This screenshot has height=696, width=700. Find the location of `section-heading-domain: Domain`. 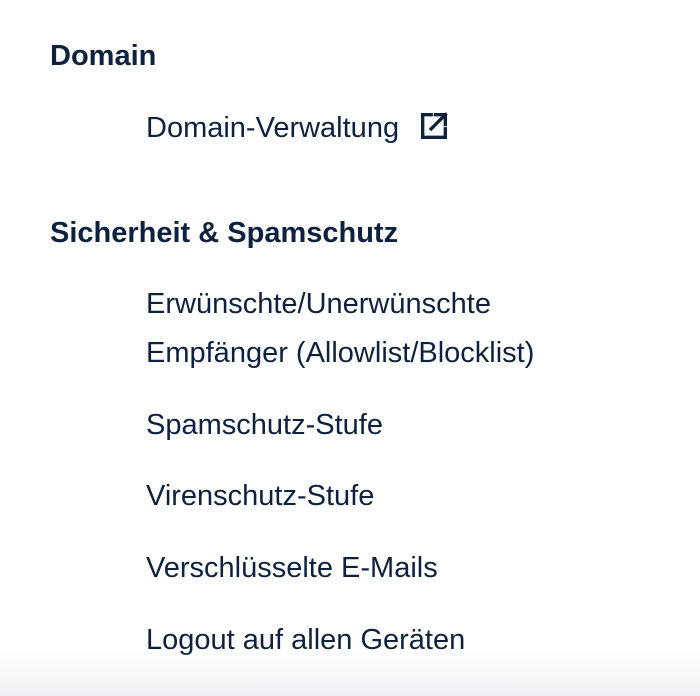

section-heading-domain: Domain is located at coordinates (103, 56).